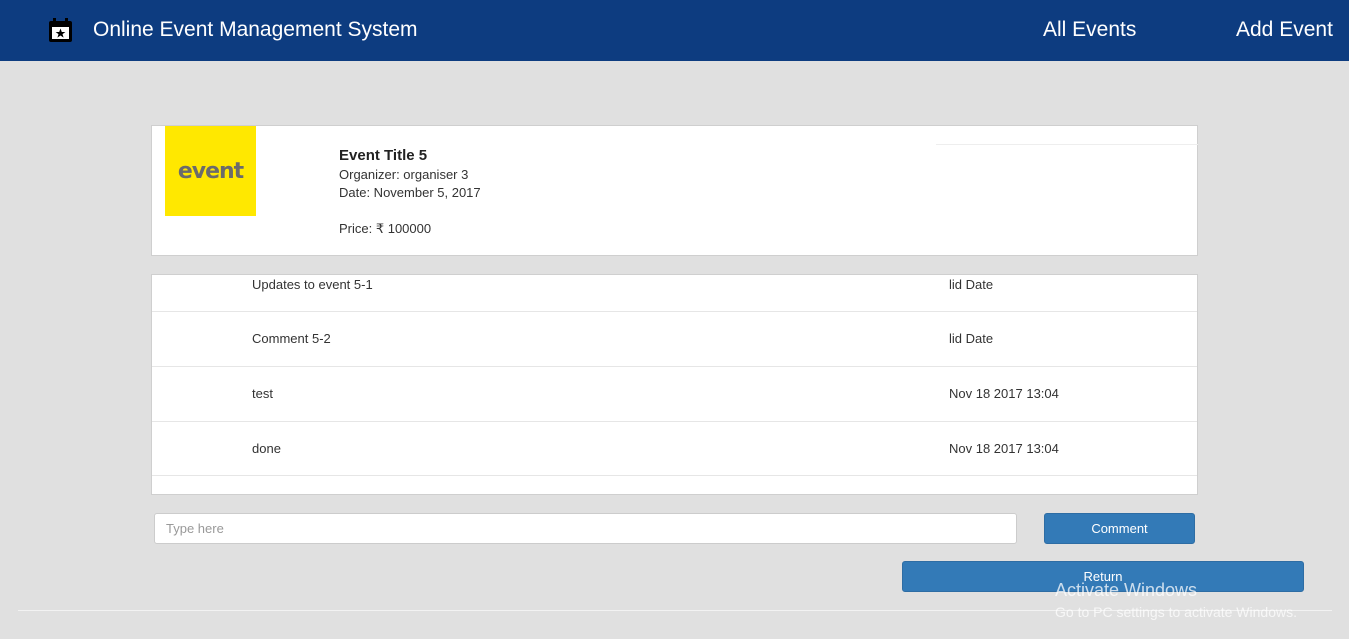 This screenshot has width=1349, height=639. I want to click on event-date: Date: November 5, 2017, so click(410, 192).